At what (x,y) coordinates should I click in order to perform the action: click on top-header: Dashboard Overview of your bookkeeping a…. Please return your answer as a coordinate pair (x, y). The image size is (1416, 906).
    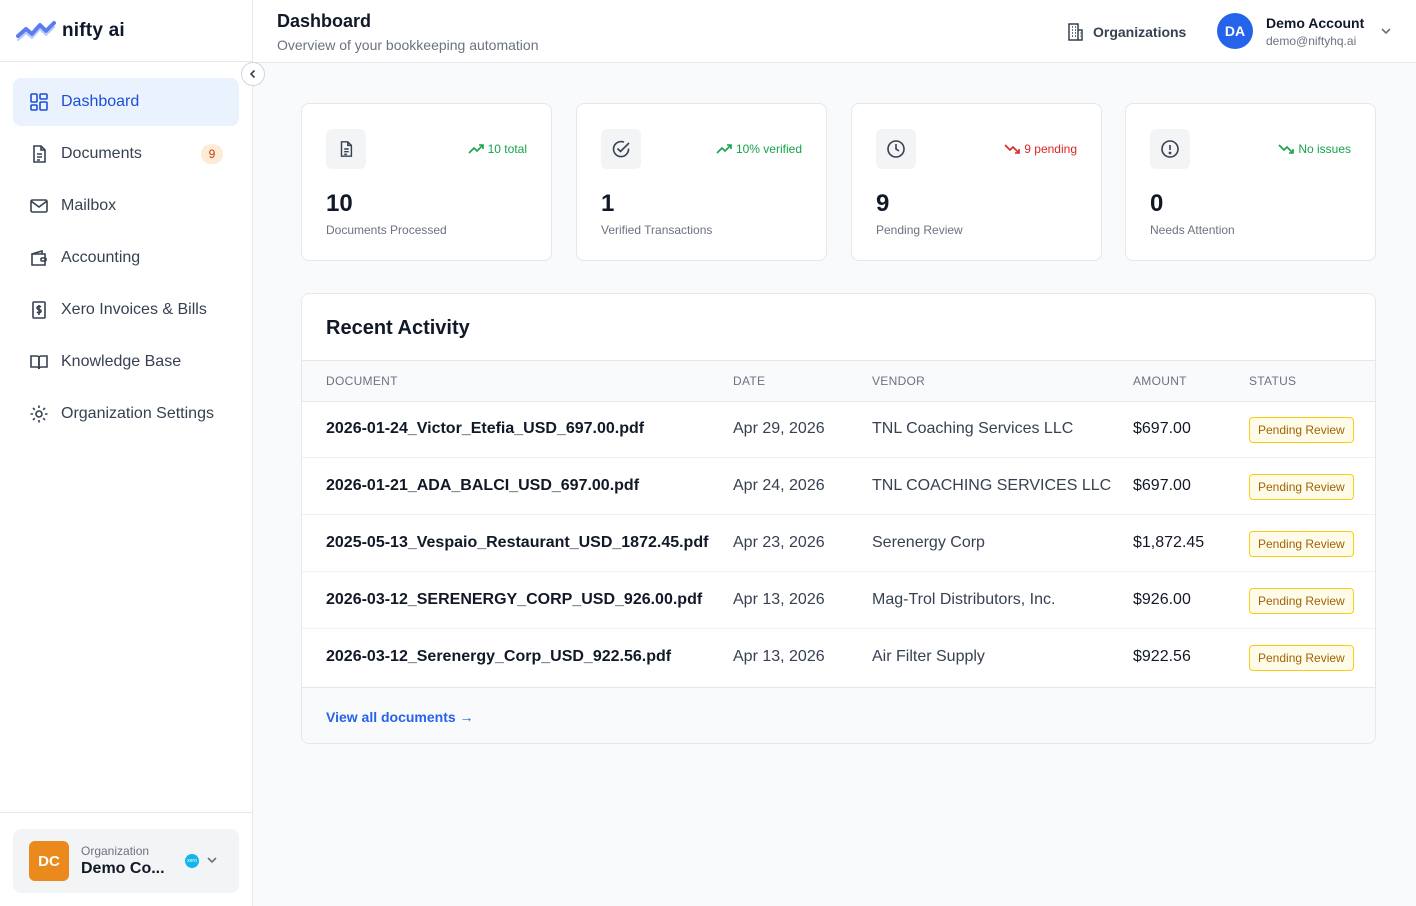
    Looking at the image, I should click on (834, 31).